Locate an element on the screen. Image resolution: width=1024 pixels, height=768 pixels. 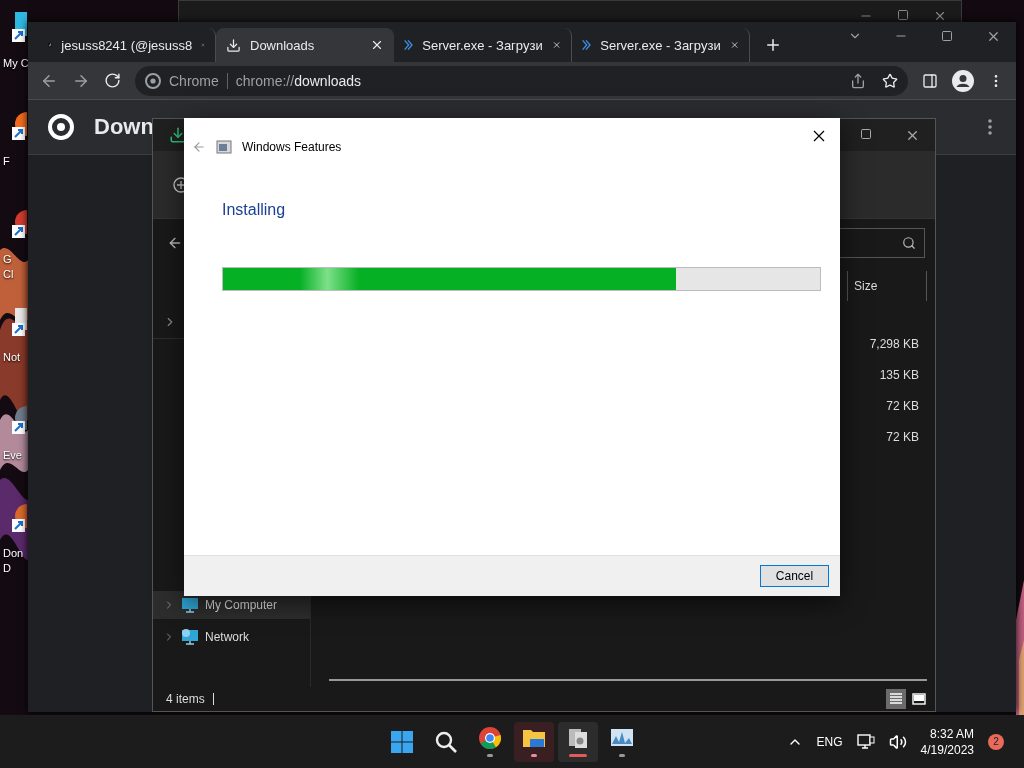
list-icon is located at coordinates (896, 699).